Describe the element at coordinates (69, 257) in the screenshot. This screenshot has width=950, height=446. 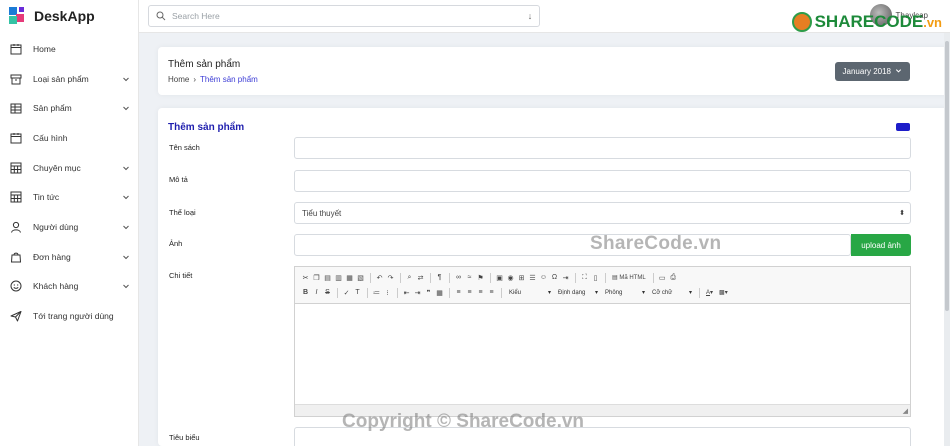
I see `sidebar-item-don-hang: Đơn hàng` at that location.